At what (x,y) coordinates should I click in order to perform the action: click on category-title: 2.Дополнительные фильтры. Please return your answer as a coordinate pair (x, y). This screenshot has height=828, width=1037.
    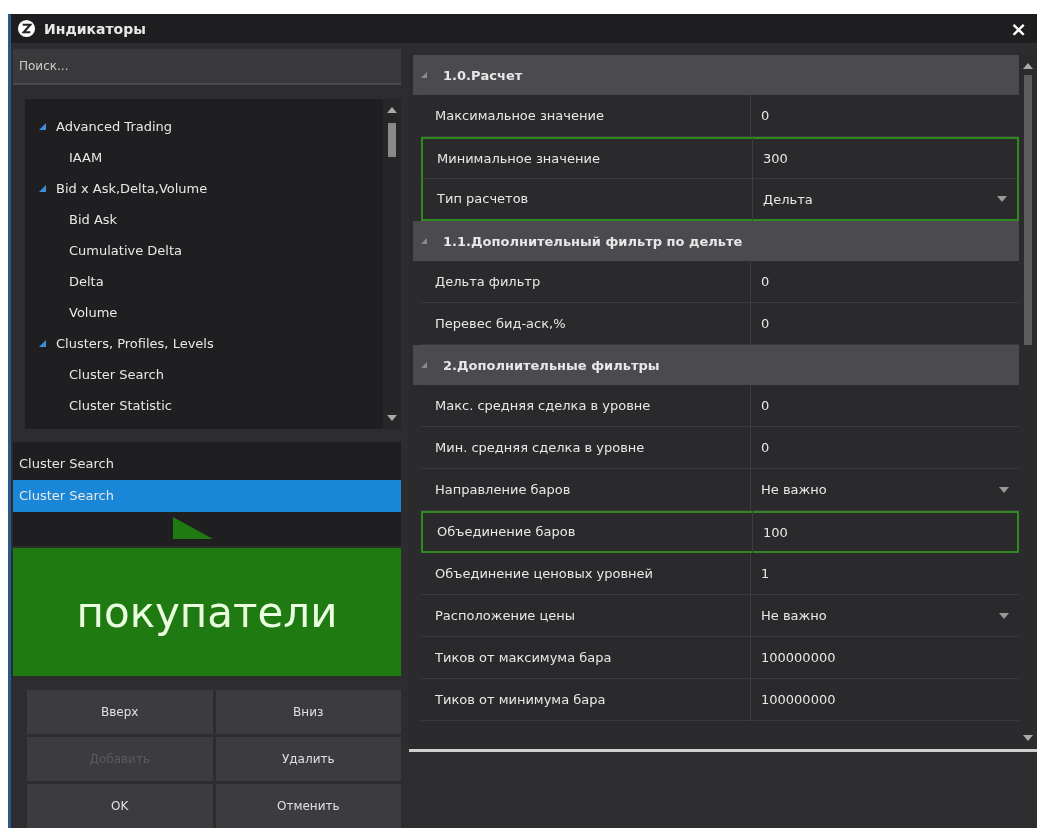
    Looking at the image, I should click on (551, 365).